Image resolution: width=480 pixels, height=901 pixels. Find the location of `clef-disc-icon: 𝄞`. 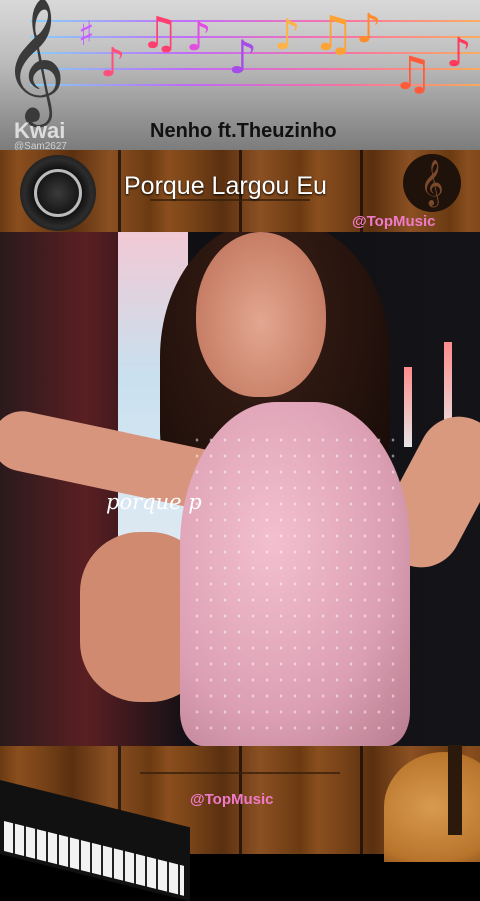

clef-disc-icon: 𝄞 is located at coordinates (432, 183).